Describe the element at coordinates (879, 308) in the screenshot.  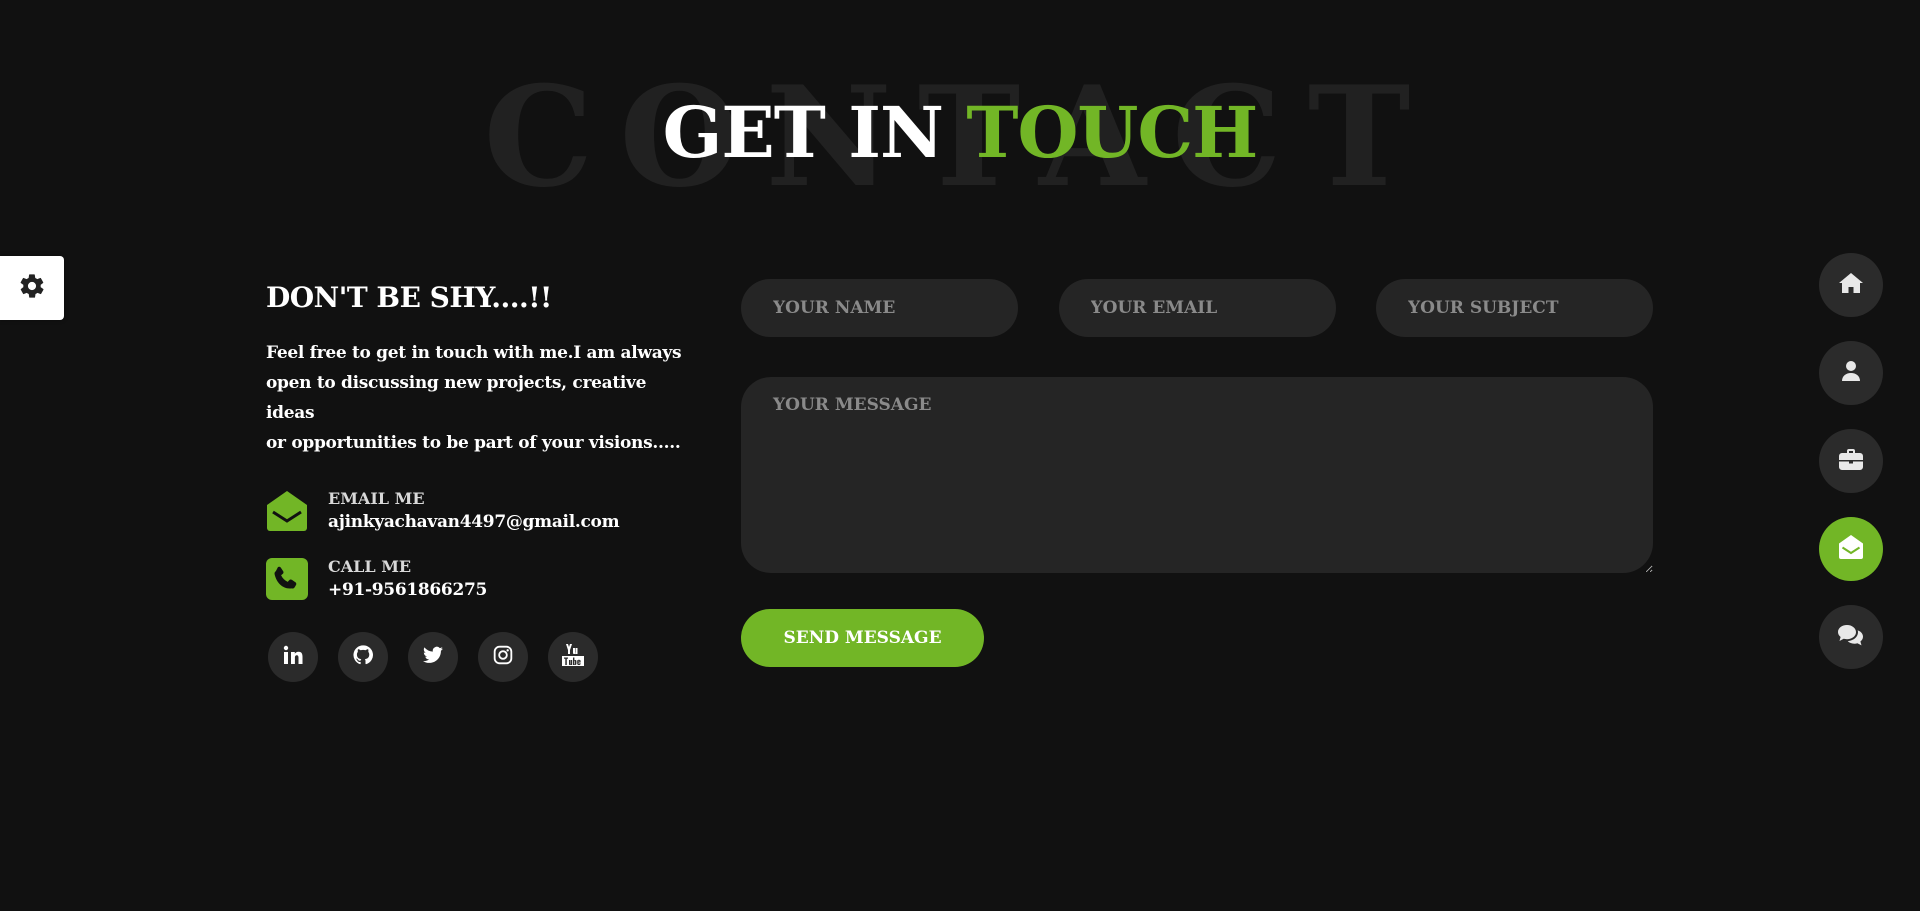
I see `name-input` at that location.